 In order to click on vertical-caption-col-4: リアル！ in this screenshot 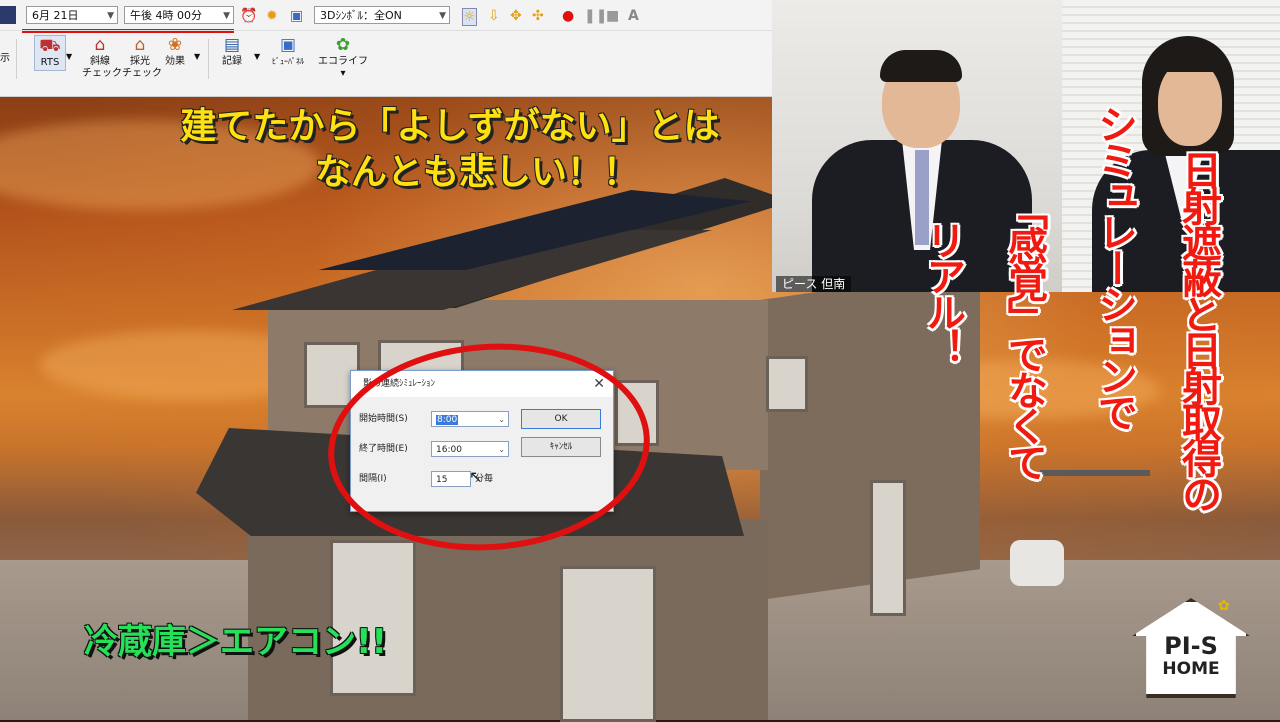, I will do `click(942, 292)`.